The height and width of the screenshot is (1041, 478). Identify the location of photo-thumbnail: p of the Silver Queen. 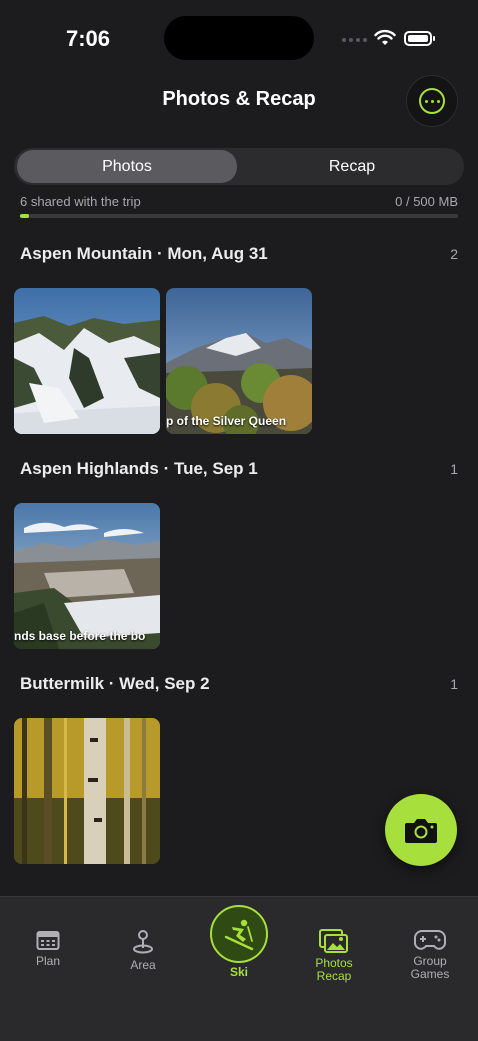
(239, 361).